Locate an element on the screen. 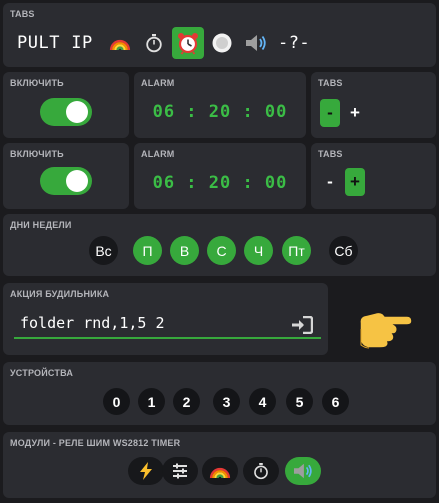 The height and width of the screenshot is (503, 439). devices-panel: УСТРОЙСТВА 0 1 2 3 4 5 6 is located at coordinates (219, 393).